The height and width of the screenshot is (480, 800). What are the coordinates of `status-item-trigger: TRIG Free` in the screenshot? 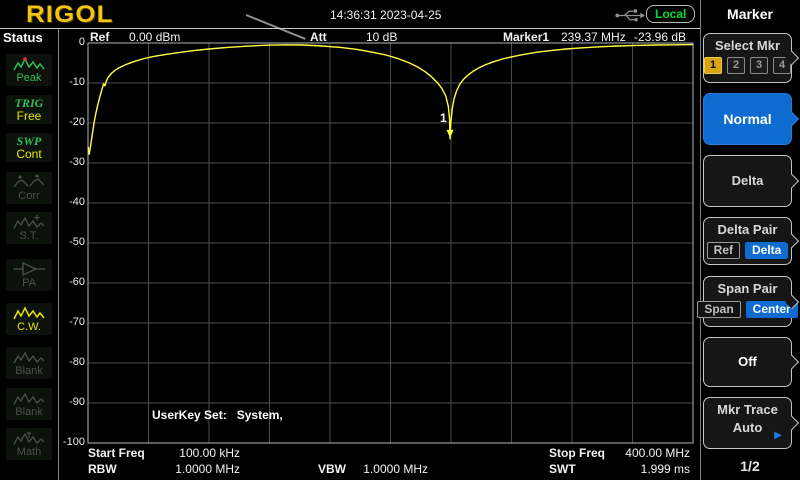 It's located at (29, 109).